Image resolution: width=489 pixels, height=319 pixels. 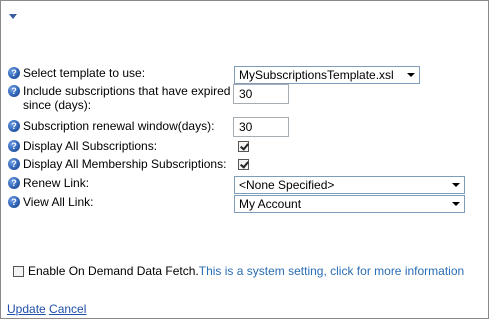 I want to click on renew-link-row: ? Renew Link:, so click(x=48, y=183).